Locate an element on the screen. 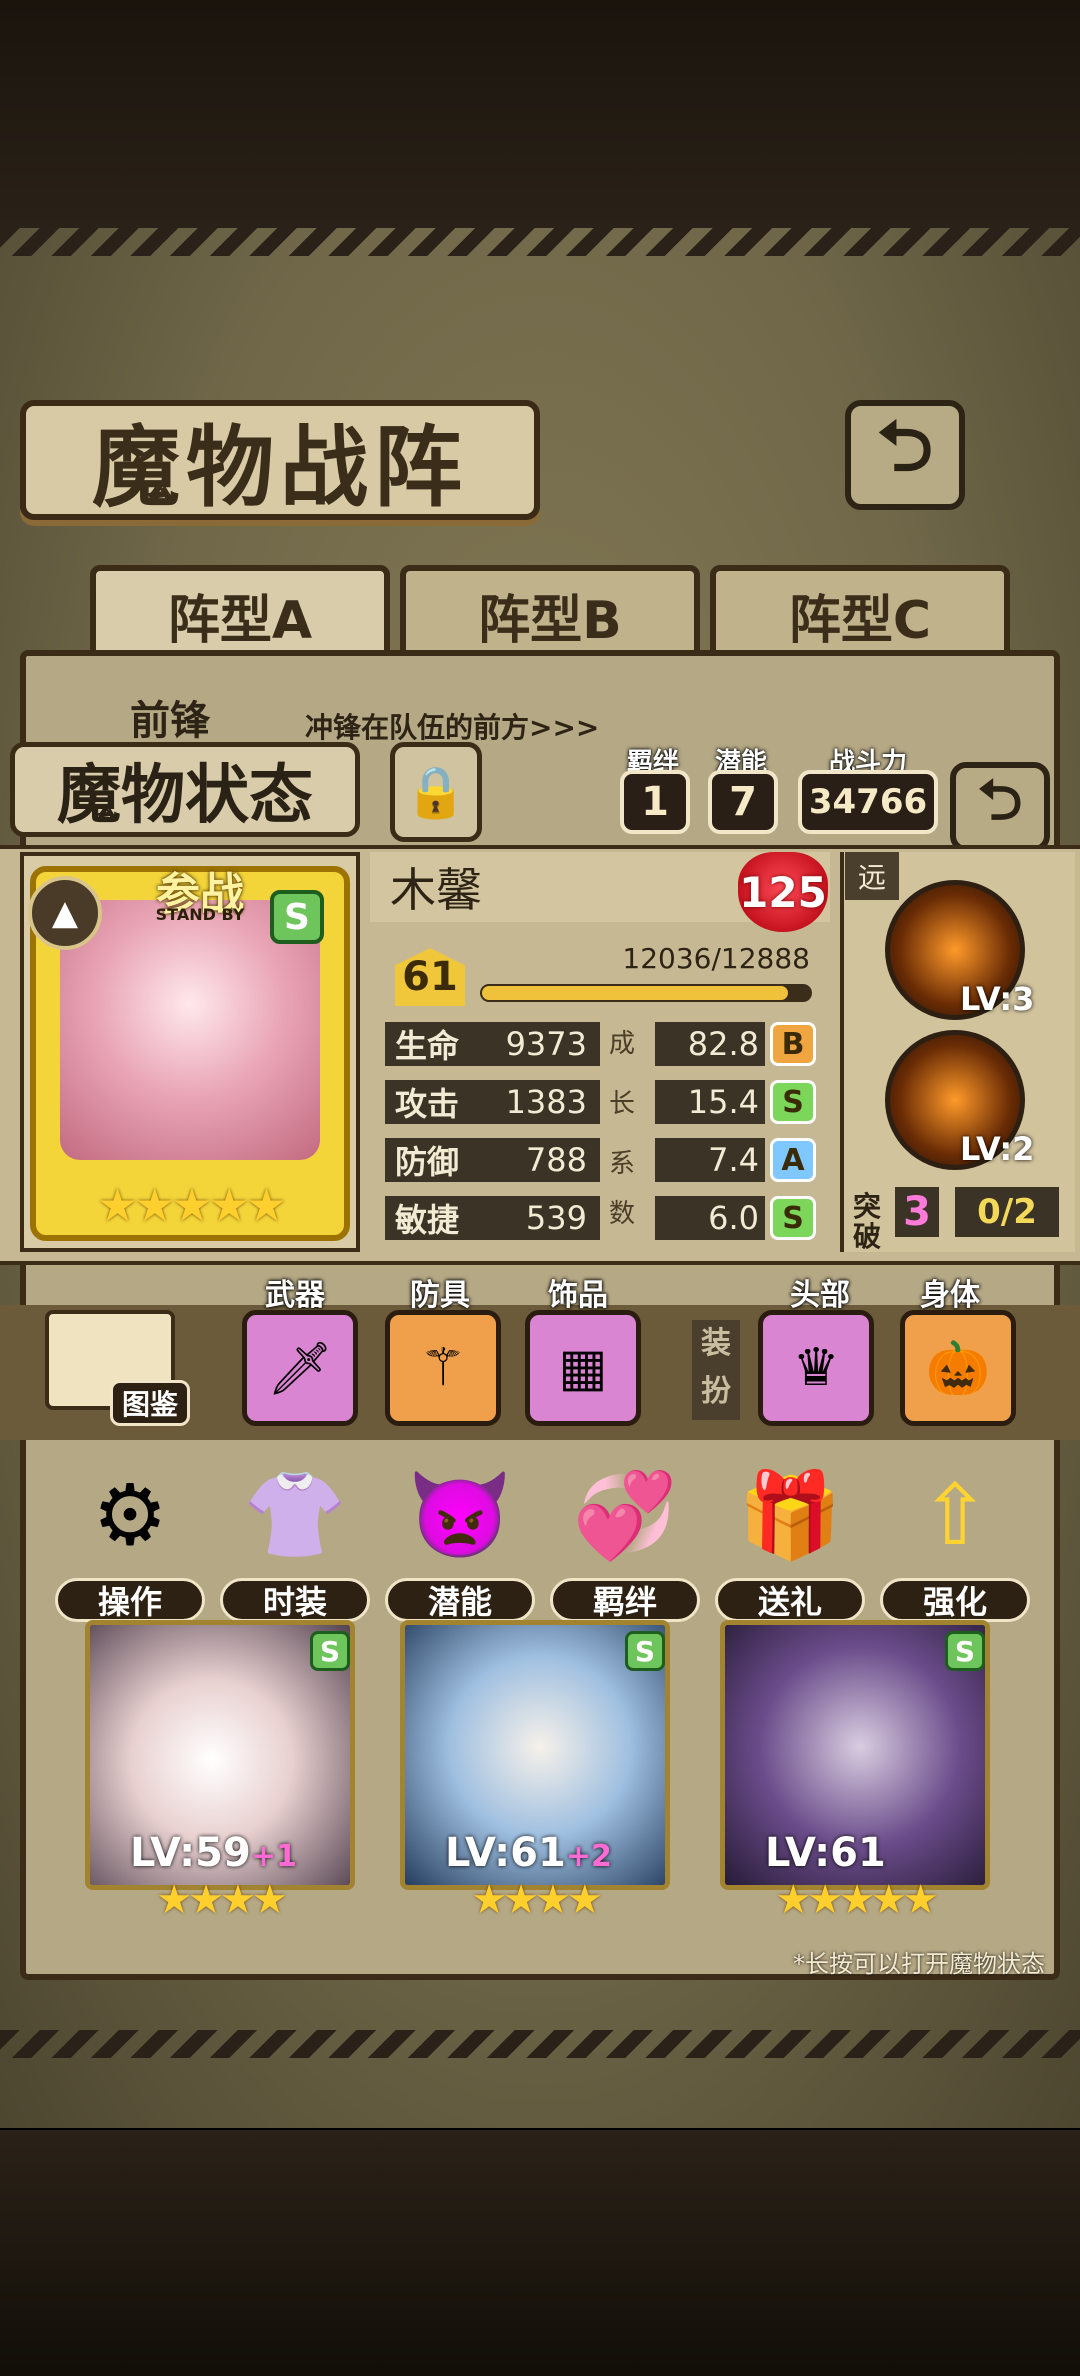 This screenshot has width=1080, height=2376. operate-button: ⚙ 操作 is located at coordinates (130, 1545).